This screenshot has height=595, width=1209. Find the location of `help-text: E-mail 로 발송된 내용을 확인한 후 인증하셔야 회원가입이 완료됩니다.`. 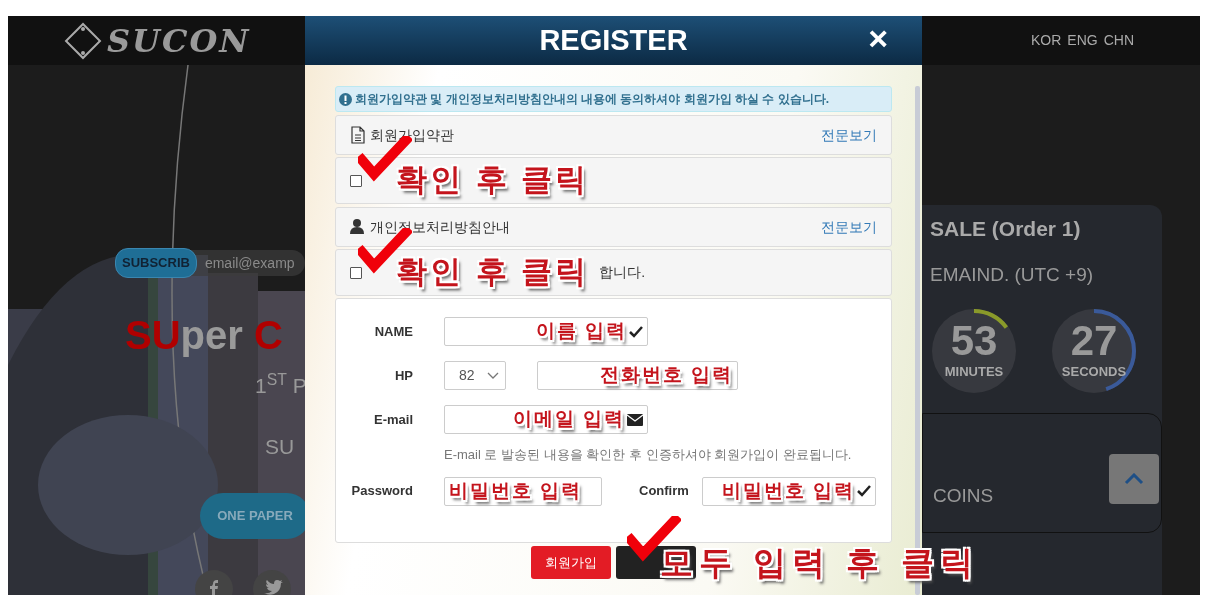

help-text: E-mail 로 발송된 내용을 확인한 후 인증하셔야 회원가입이 완료됩니다. is located at coordinates (648, 455).